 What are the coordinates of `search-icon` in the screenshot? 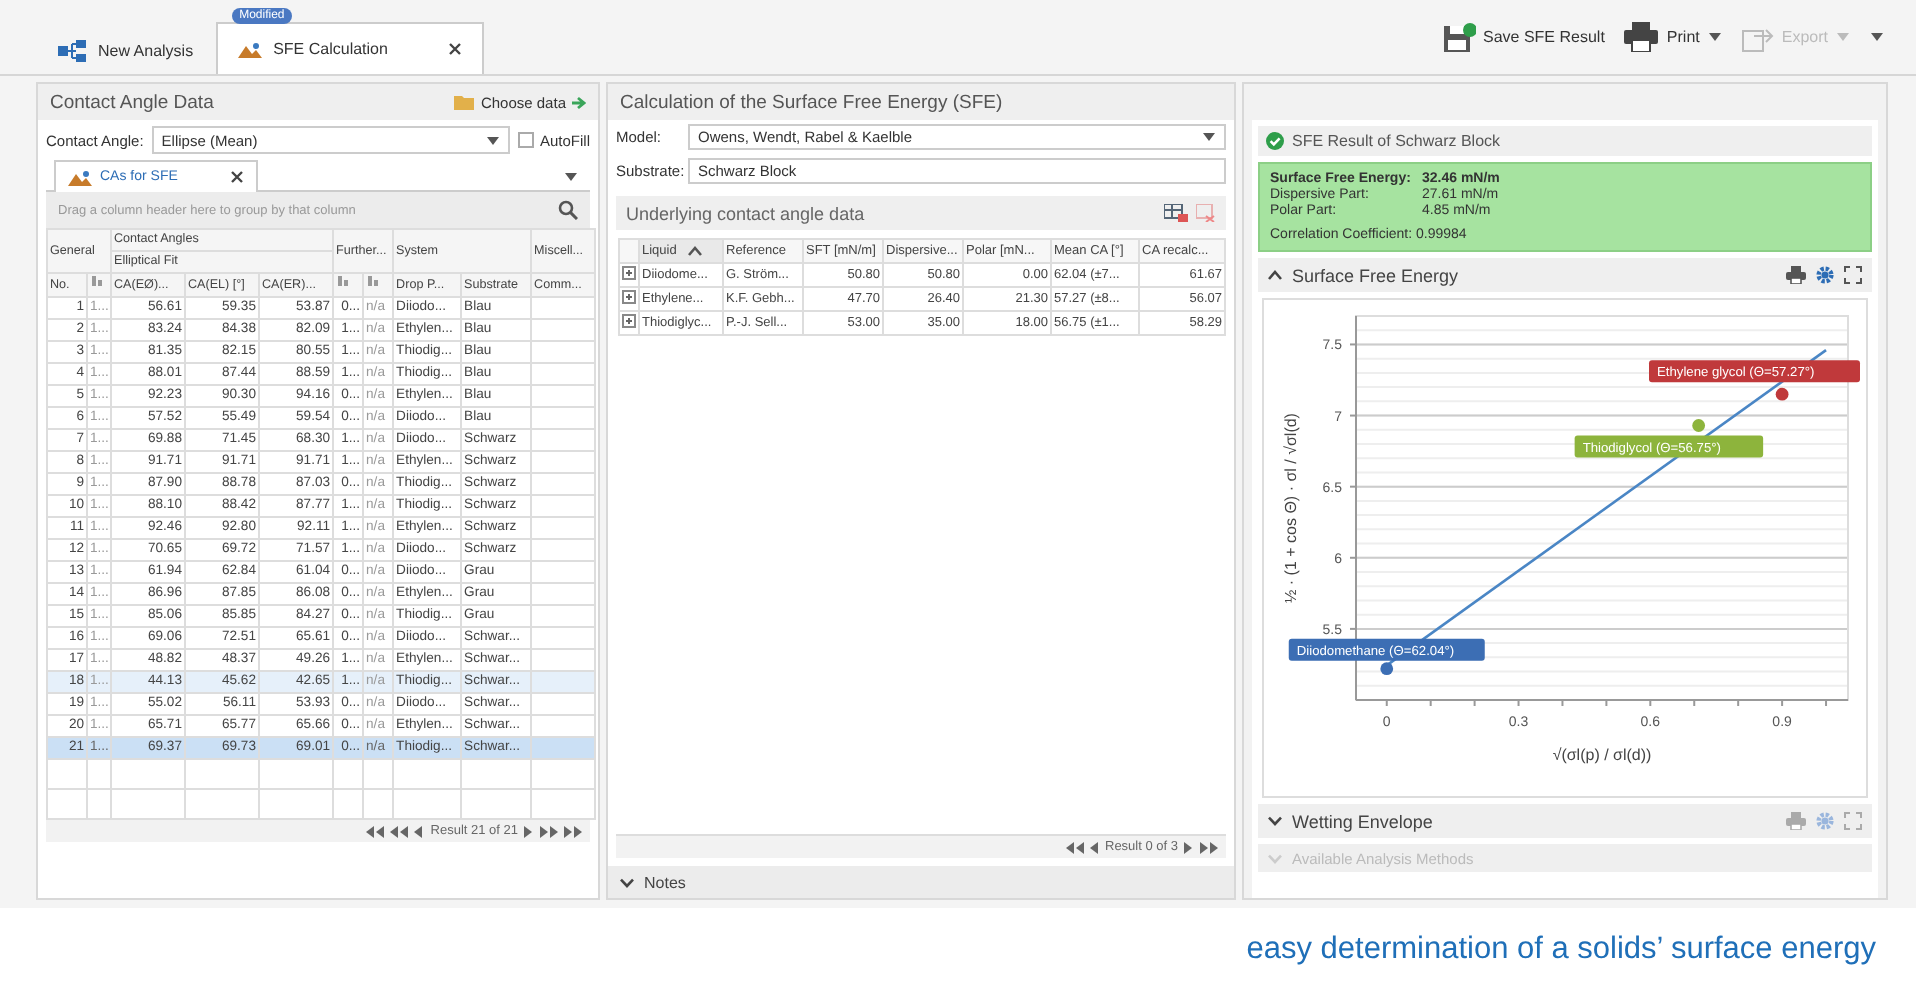 It's located at (568, 210).